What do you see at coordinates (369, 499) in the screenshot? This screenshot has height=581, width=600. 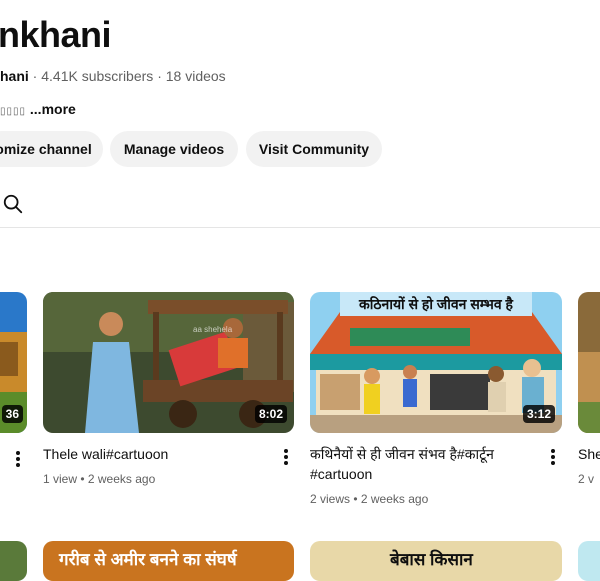 I see `video-meta: 2 views • 2 weeks ago` at bounding box center [369, 499].